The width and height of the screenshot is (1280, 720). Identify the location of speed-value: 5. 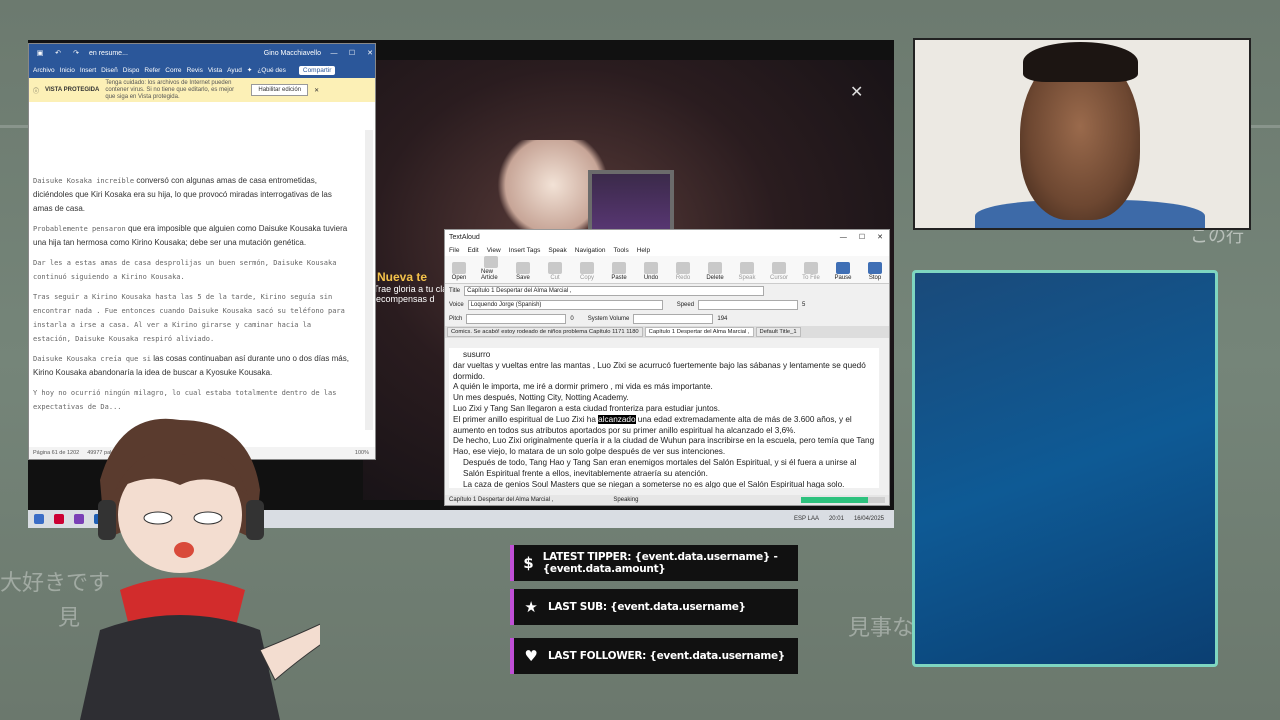
(804, 305).